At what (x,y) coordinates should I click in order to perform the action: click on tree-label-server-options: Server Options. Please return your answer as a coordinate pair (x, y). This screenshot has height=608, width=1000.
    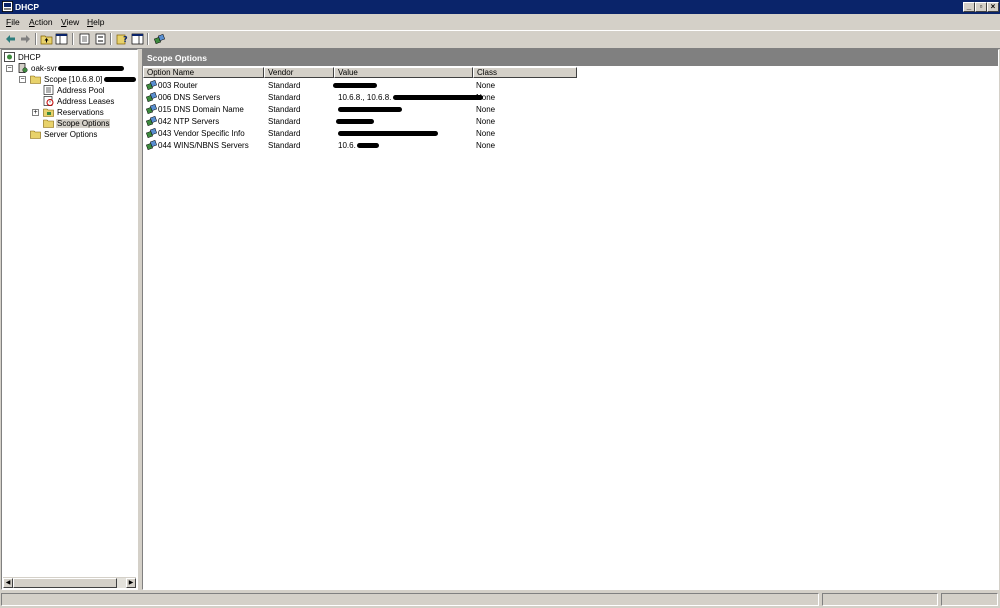
    Looking at the image, I should click on (71, 134).